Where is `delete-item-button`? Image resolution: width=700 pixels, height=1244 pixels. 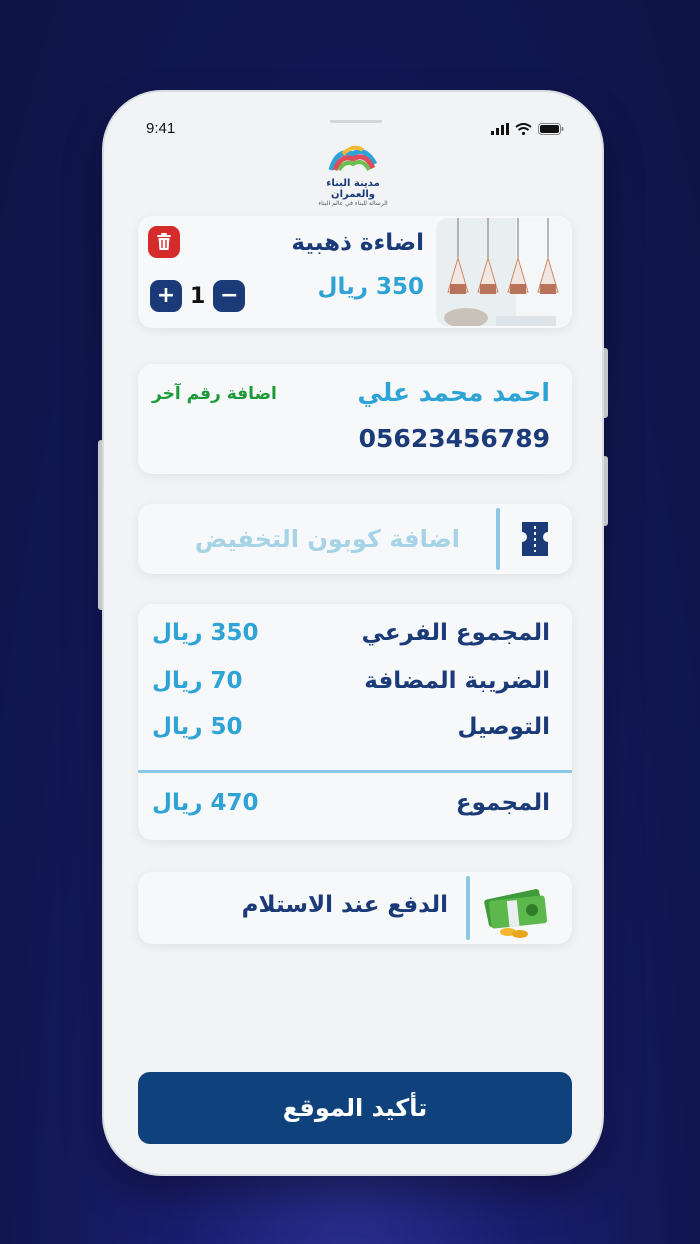 delete-item-button is located at coordinates (164, 242).